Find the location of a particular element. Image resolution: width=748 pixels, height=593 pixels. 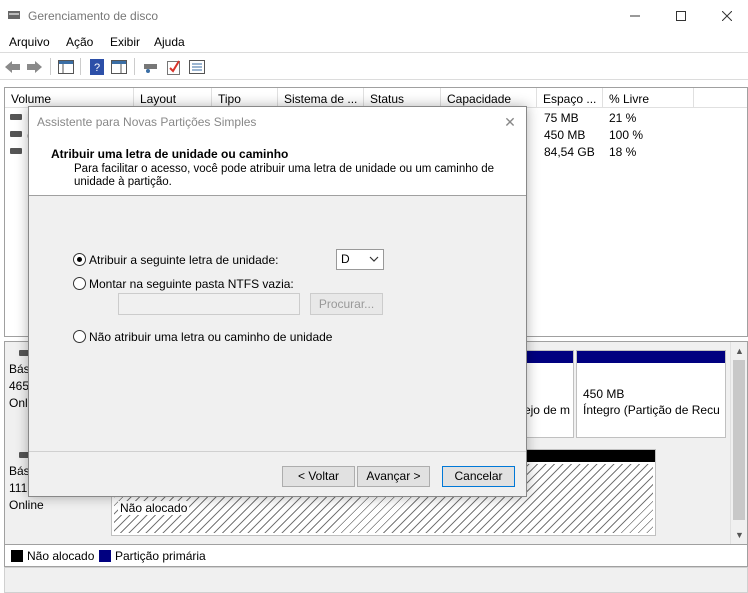

assign-letter-label: Atribuir a seguinte letra de unidade: is located at coordinates (183, 260).